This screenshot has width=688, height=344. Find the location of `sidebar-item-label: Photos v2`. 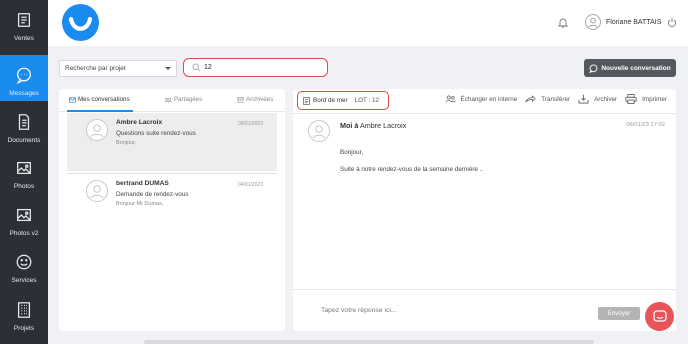

sidebar-item-label: Photos v2 is located at coordinates (24, 233).